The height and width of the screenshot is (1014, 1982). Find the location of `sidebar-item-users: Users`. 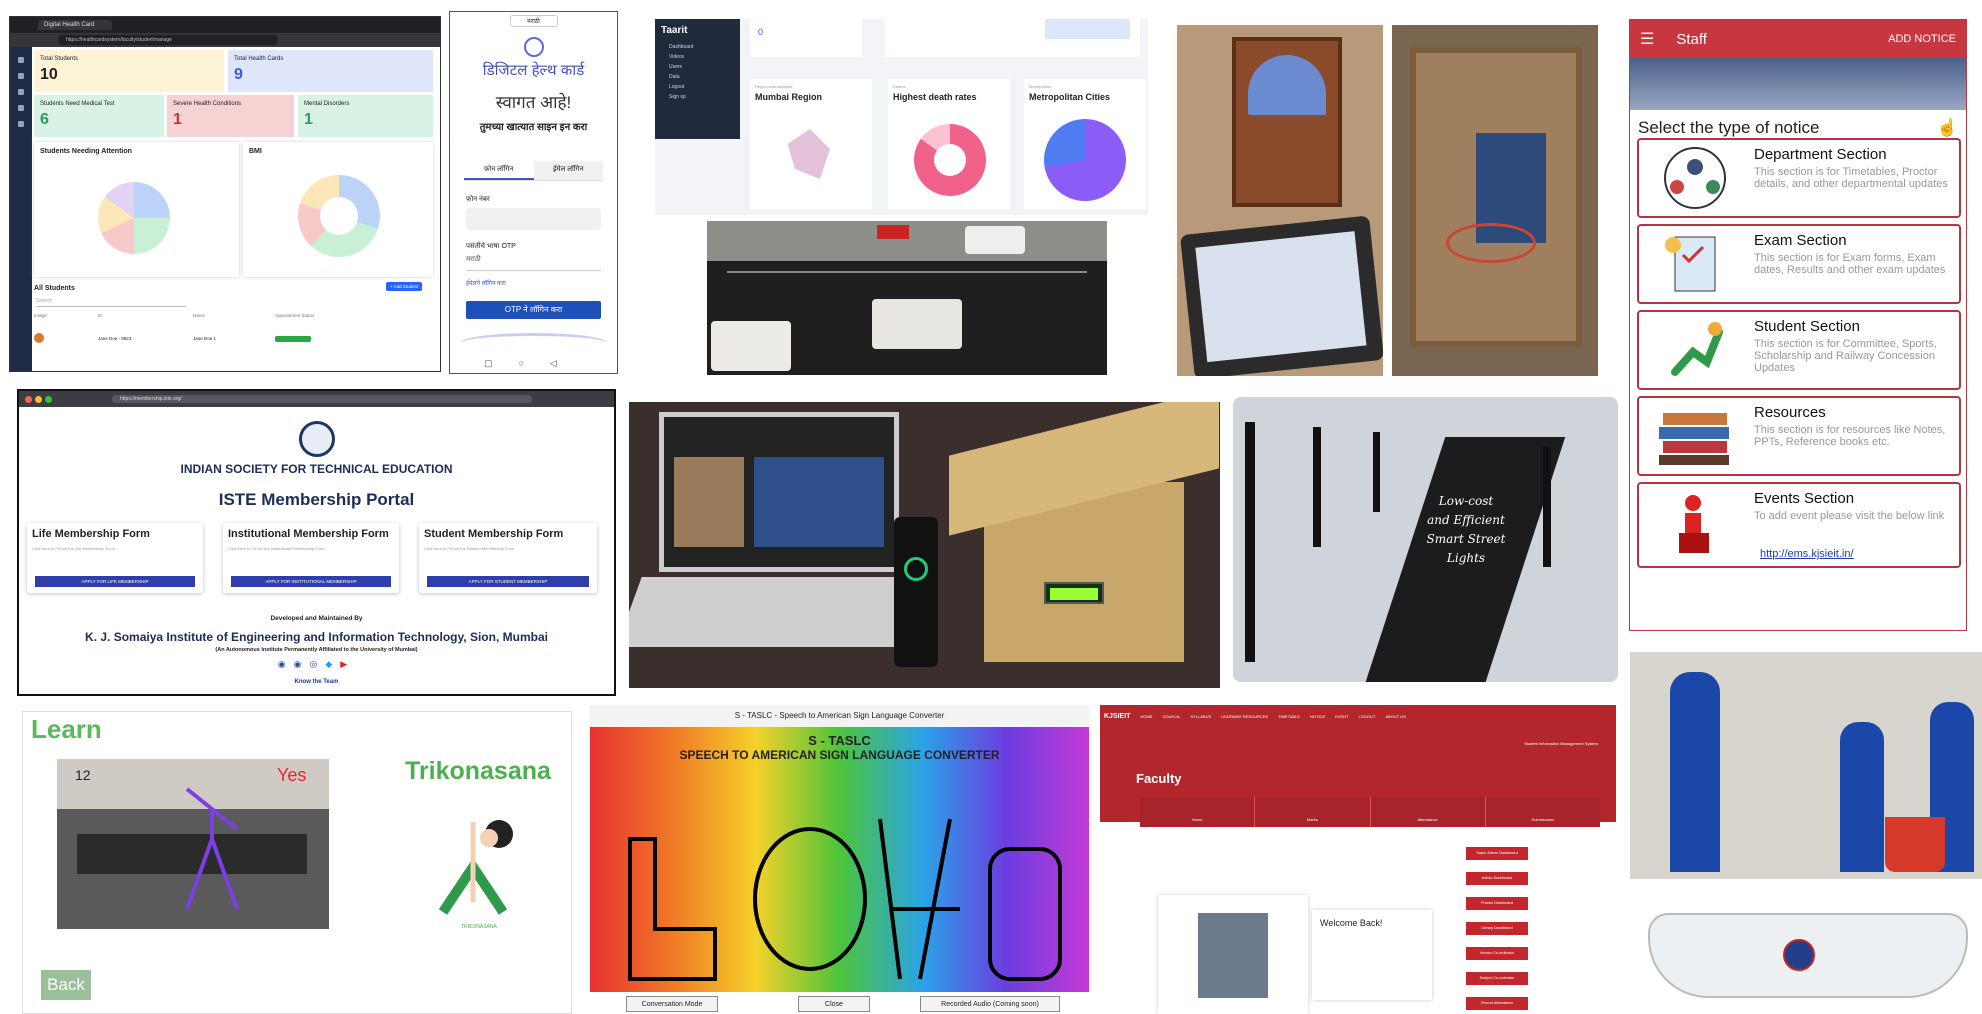

sidebar-item-users: Users is located at coordinates (701, 67).